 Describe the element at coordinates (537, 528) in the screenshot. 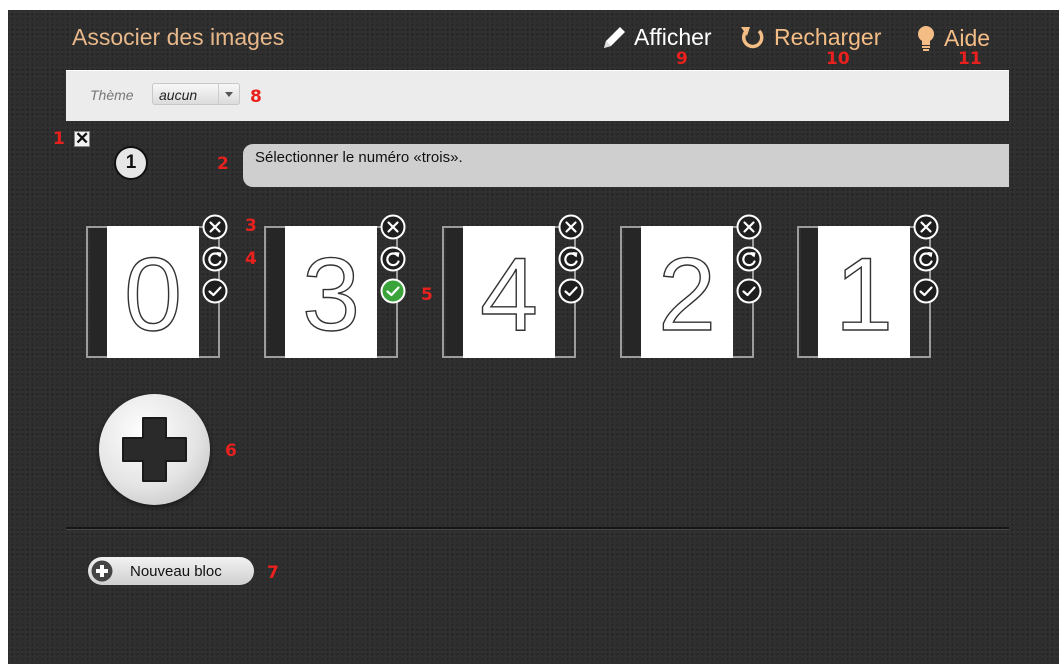

I see `section-divider` at that location.